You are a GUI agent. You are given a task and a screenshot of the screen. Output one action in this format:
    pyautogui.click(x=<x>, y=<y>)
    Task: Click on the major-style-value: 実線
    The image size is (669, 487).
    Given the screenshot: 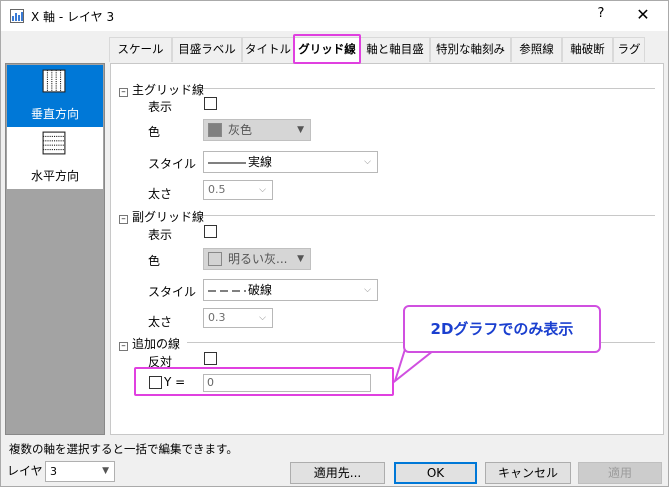 What is the action you would take?
    pyautogui.click(x=260, y=162)
    